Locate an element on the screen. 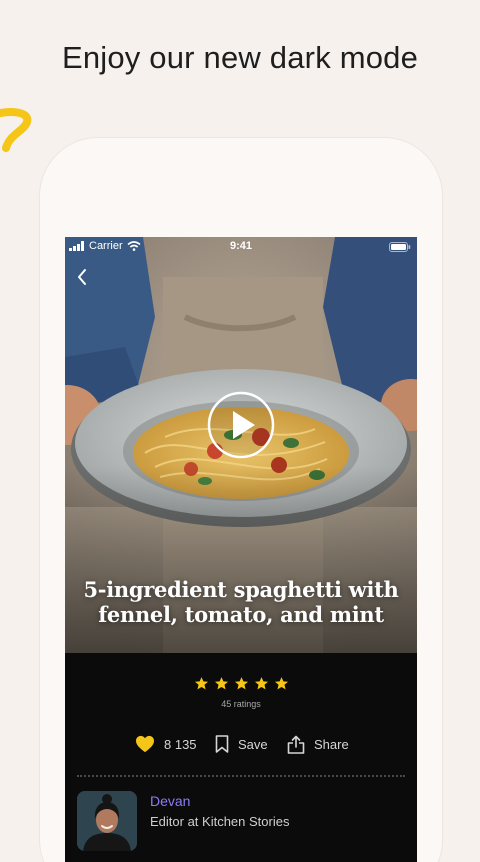  share-label: Share is located at coordinates (331, 744).